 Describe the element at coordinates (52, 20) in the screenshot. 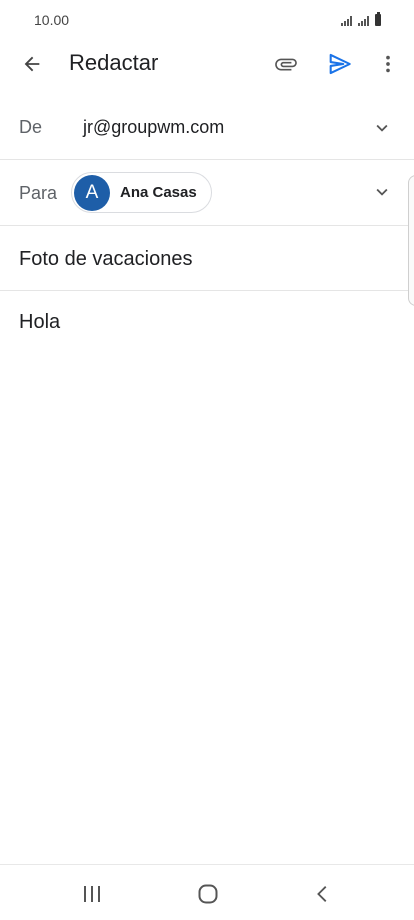

I see `status-time: 10.00` at that location.